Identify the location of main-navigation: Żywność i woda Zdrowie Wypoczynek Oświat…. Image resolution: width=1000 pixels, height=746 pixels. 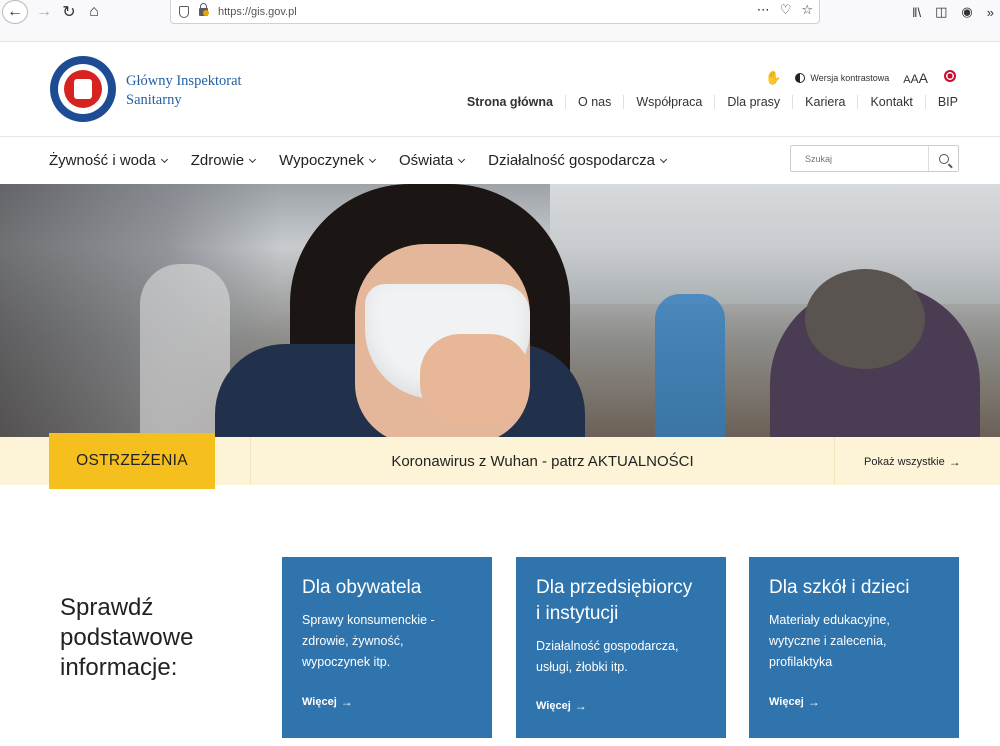
(500, 160).